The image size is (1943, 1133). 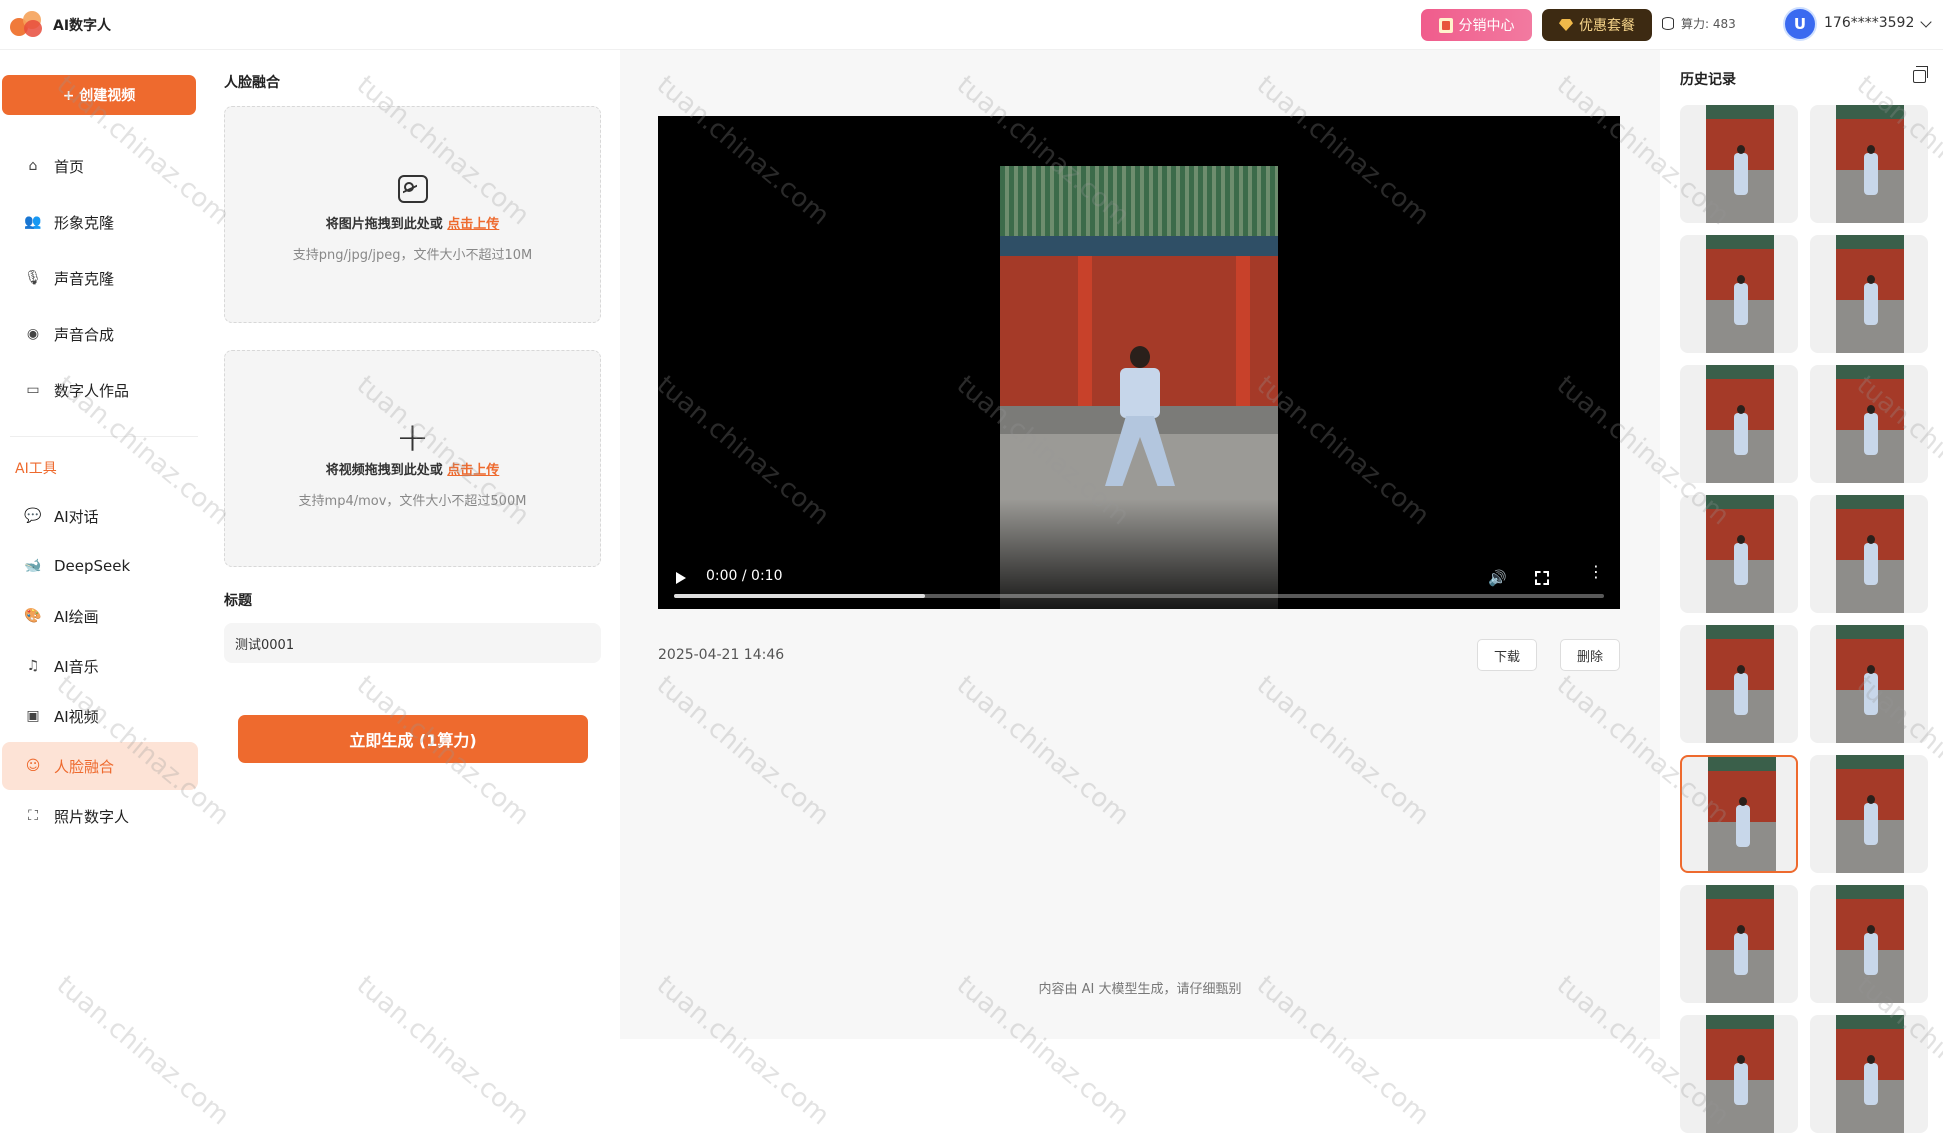 I want to click on image-upload-link: 点击上传, so click(x=473, y=224).